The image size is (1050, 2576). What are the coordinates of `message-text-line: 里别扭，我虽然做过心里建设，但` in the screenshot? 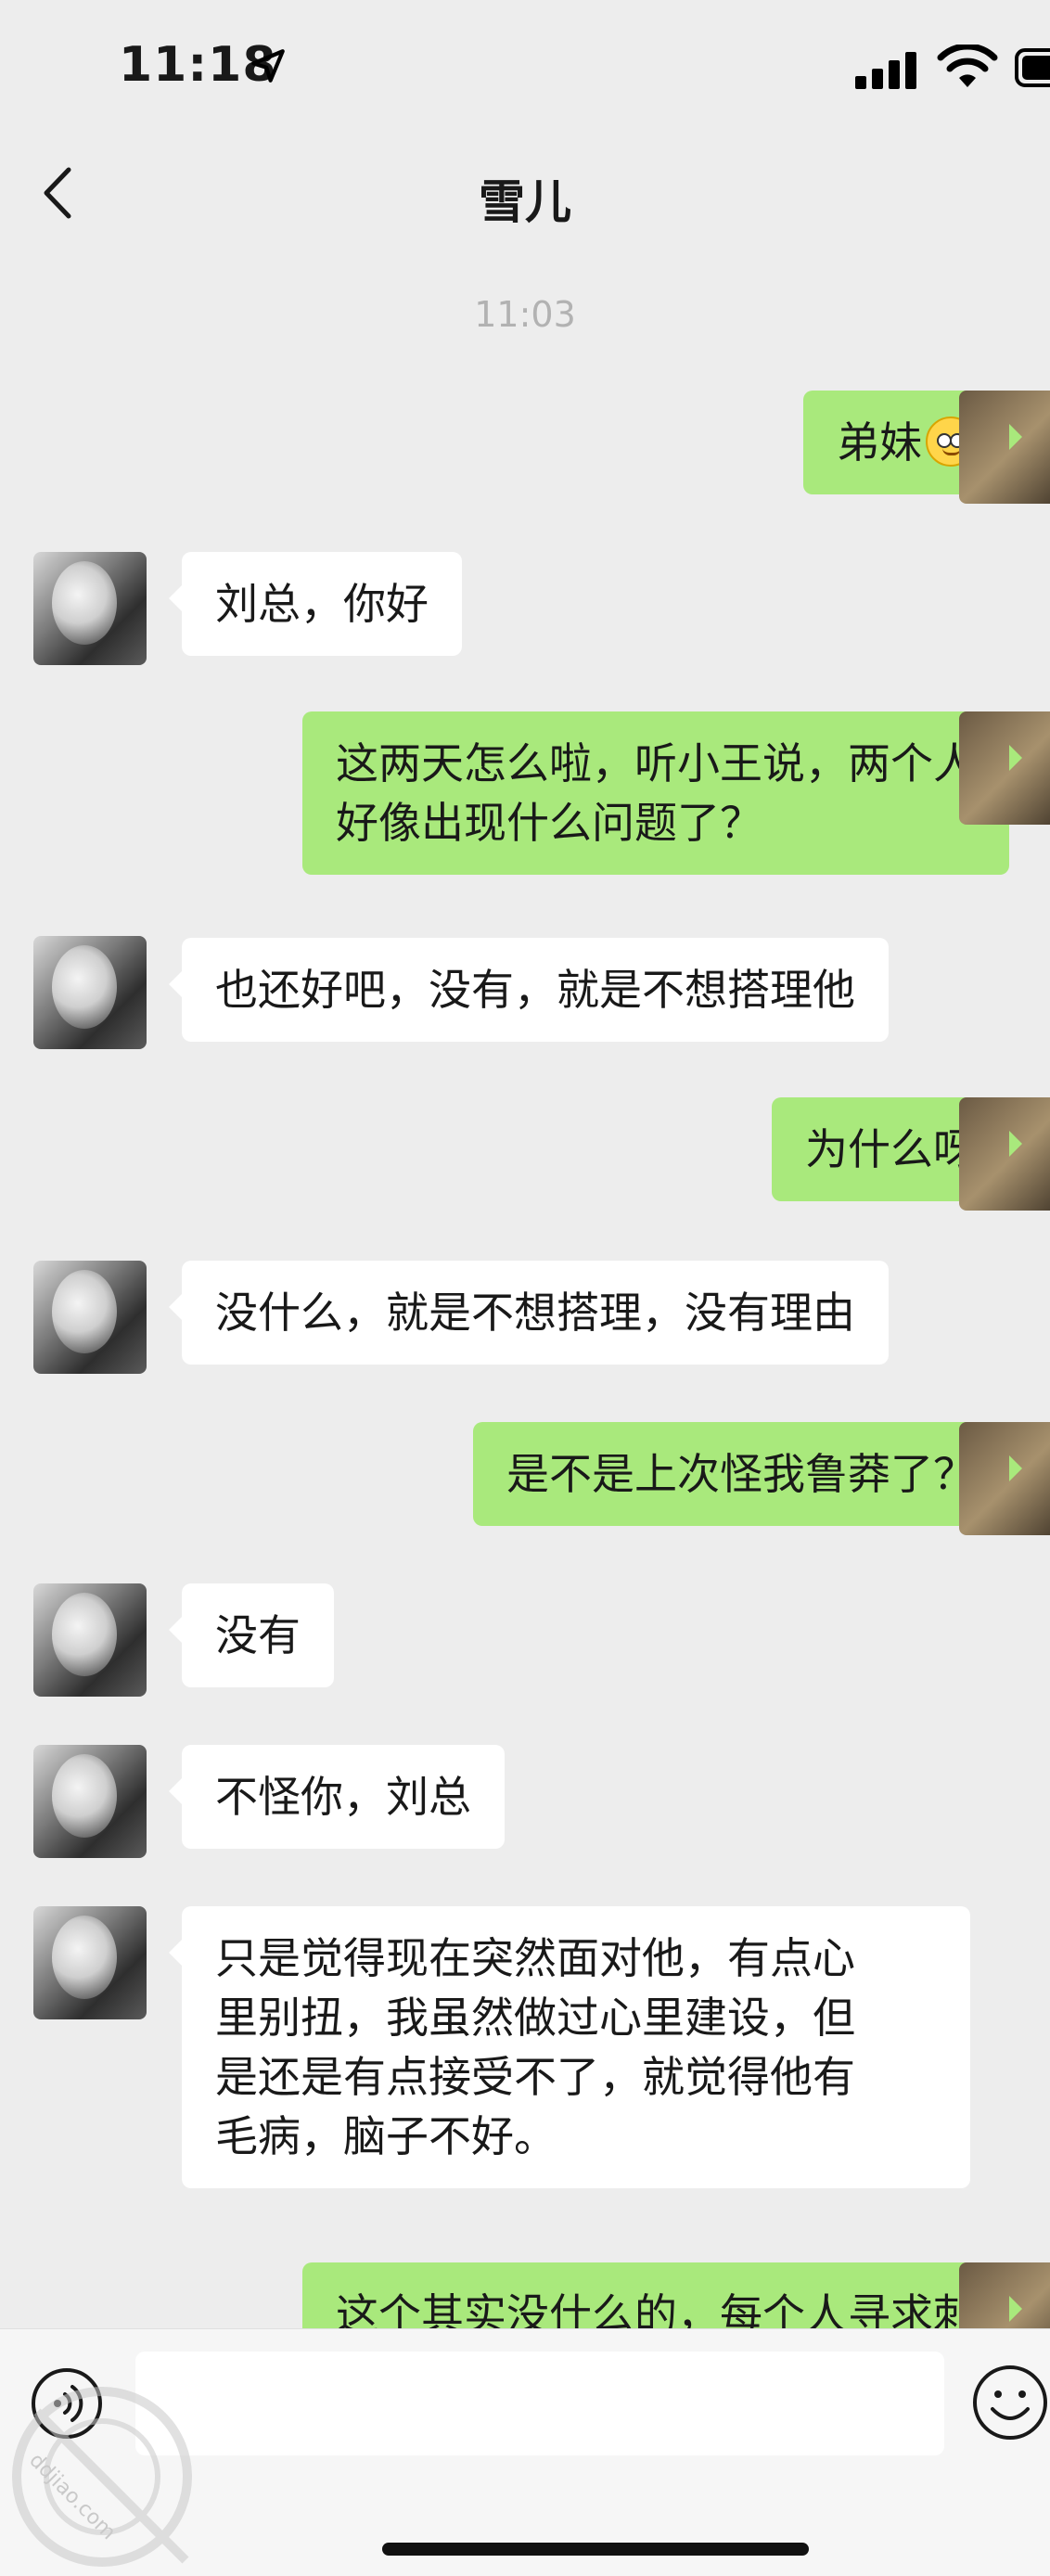 It's located at (535, 2018).